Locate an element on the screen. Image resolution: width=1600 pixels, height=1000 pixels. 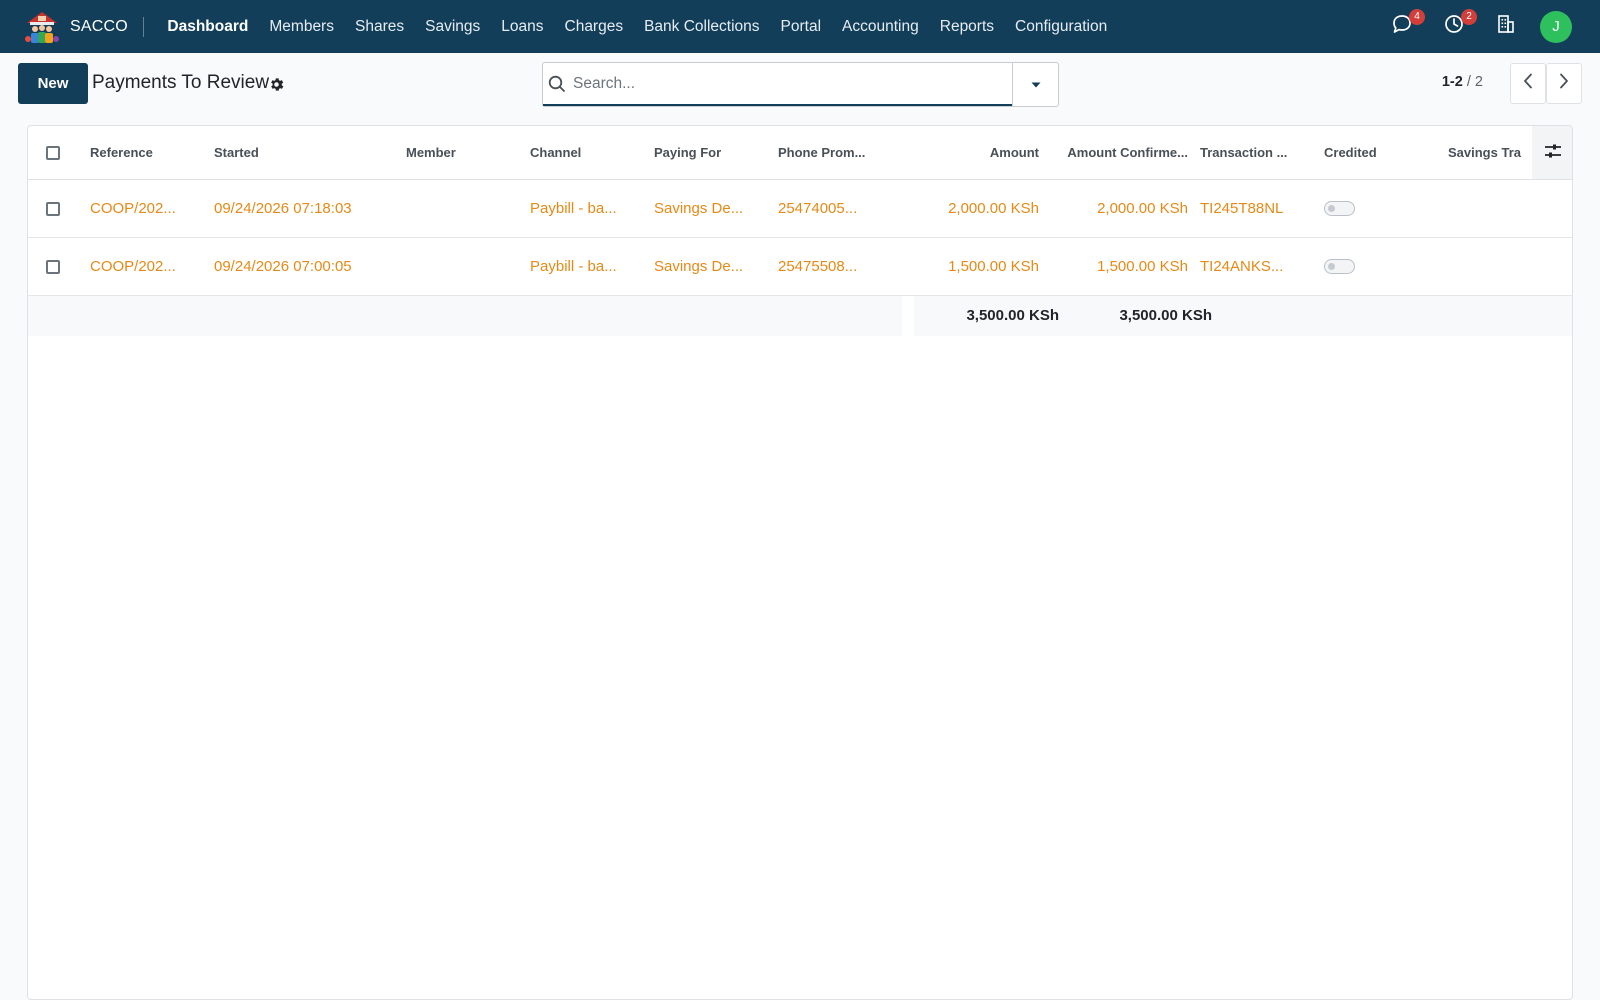
pager-range: 1-2 is located at coordinates (1452, 82).